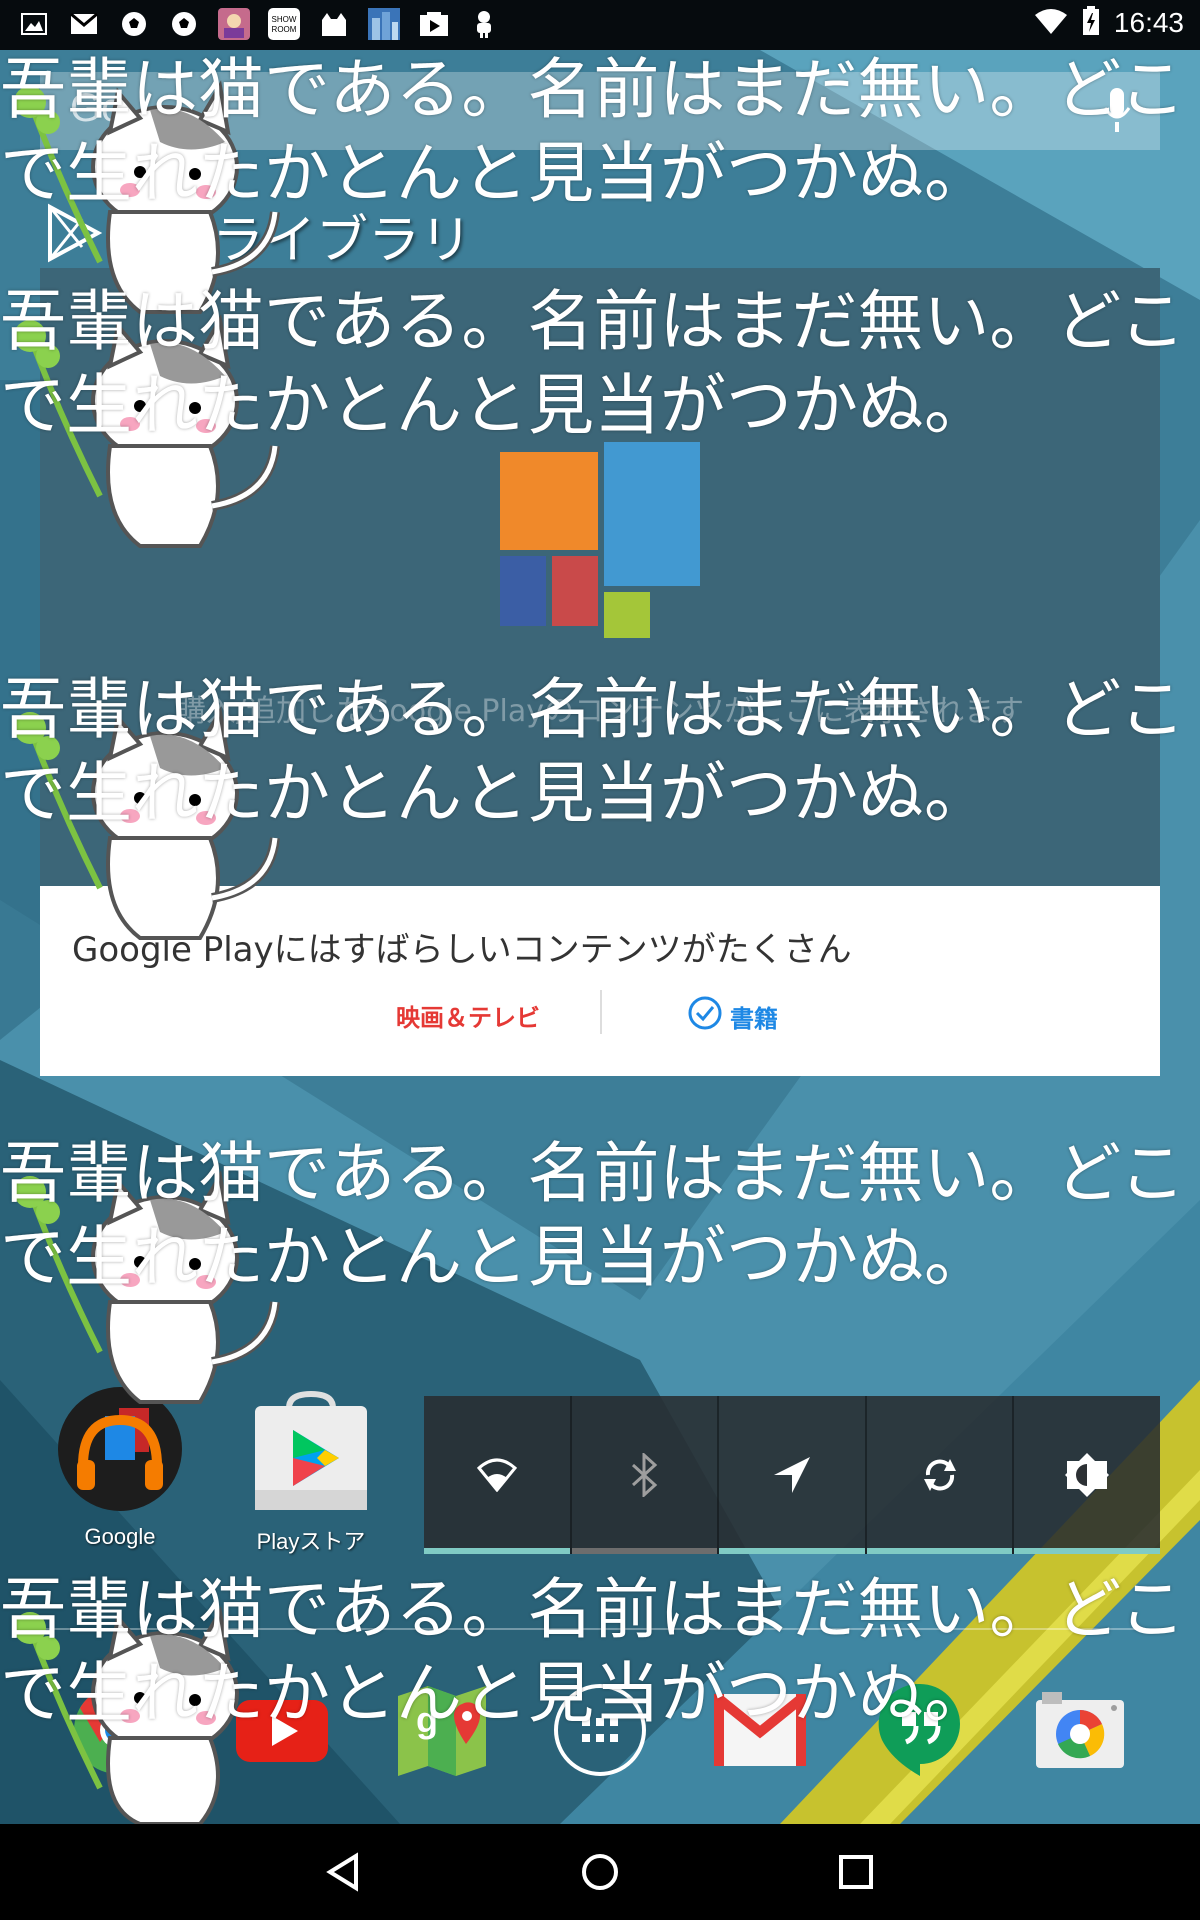 This screenshot has height=1920, width=1200. I want to click on books-label: 書籍, so click(754, 1018).